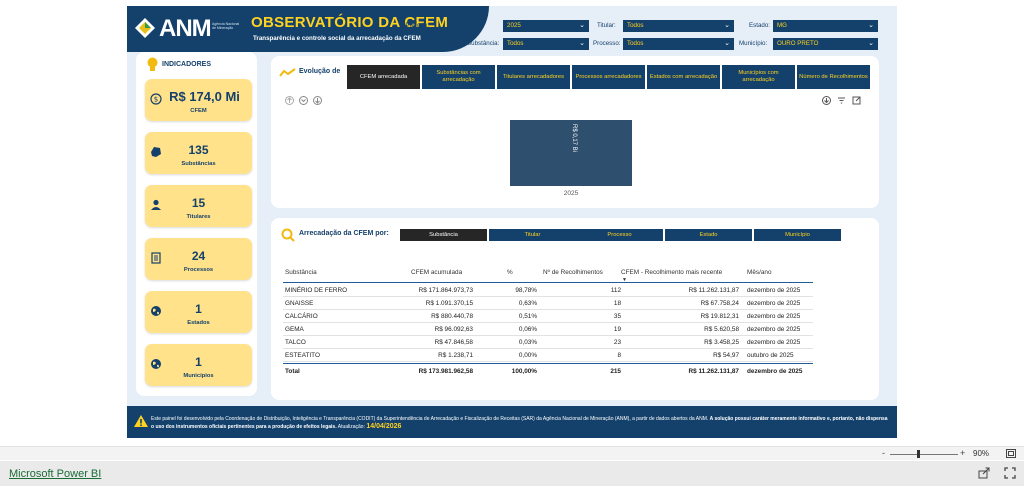 The width and height of the screenshot is (1024, 486). Describe the element at coordinates (708, 235) in the screenshot. I see `tab-estado: Estado` at that location.